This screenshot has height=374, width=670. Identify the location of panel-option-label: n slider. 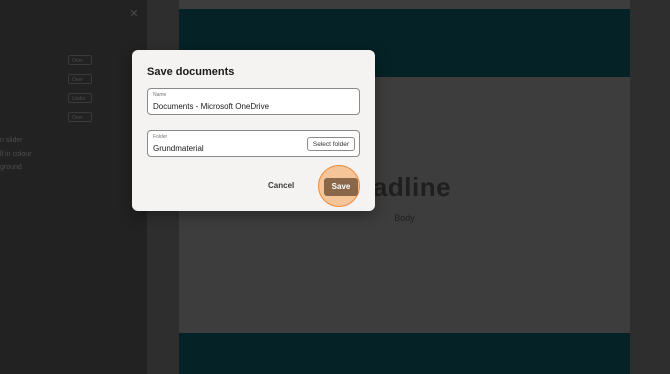
(11, 140).